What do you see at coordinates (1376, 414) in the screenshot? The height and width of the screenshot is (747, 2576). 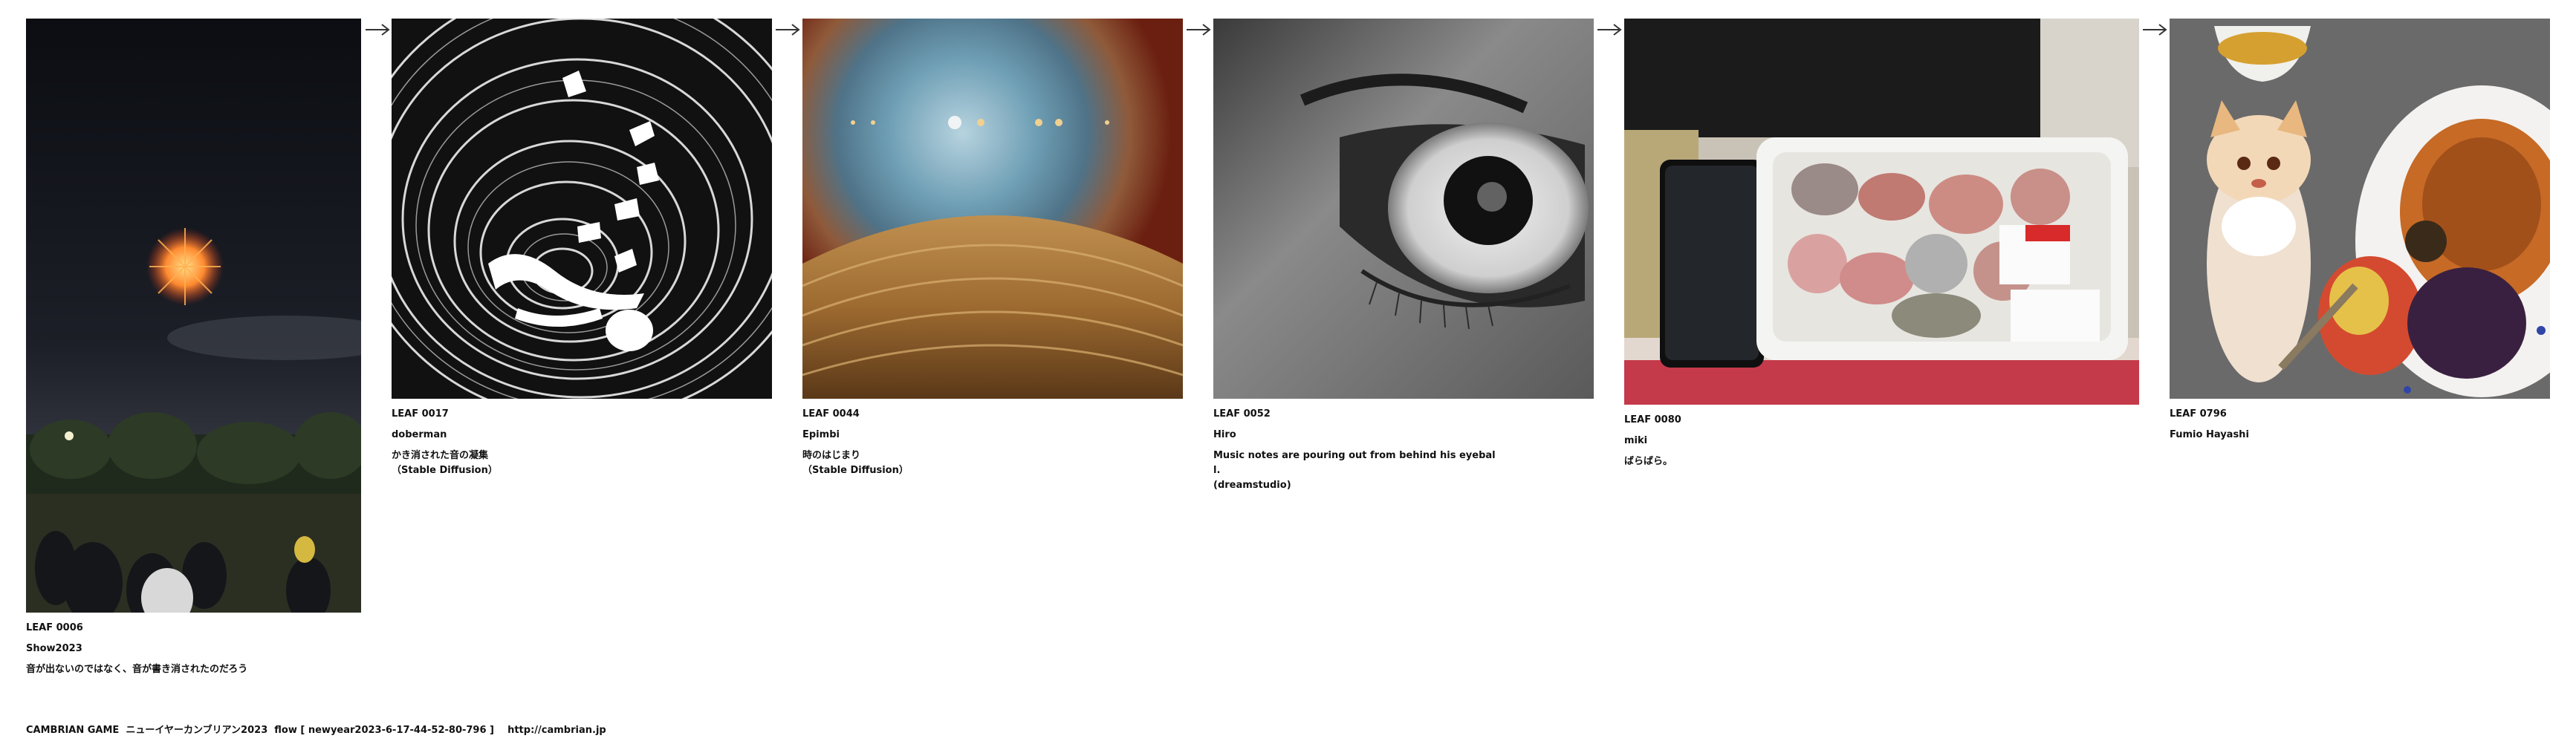 I see `leaf-number: LEAF 0052` at bounding box center [1376, 414].